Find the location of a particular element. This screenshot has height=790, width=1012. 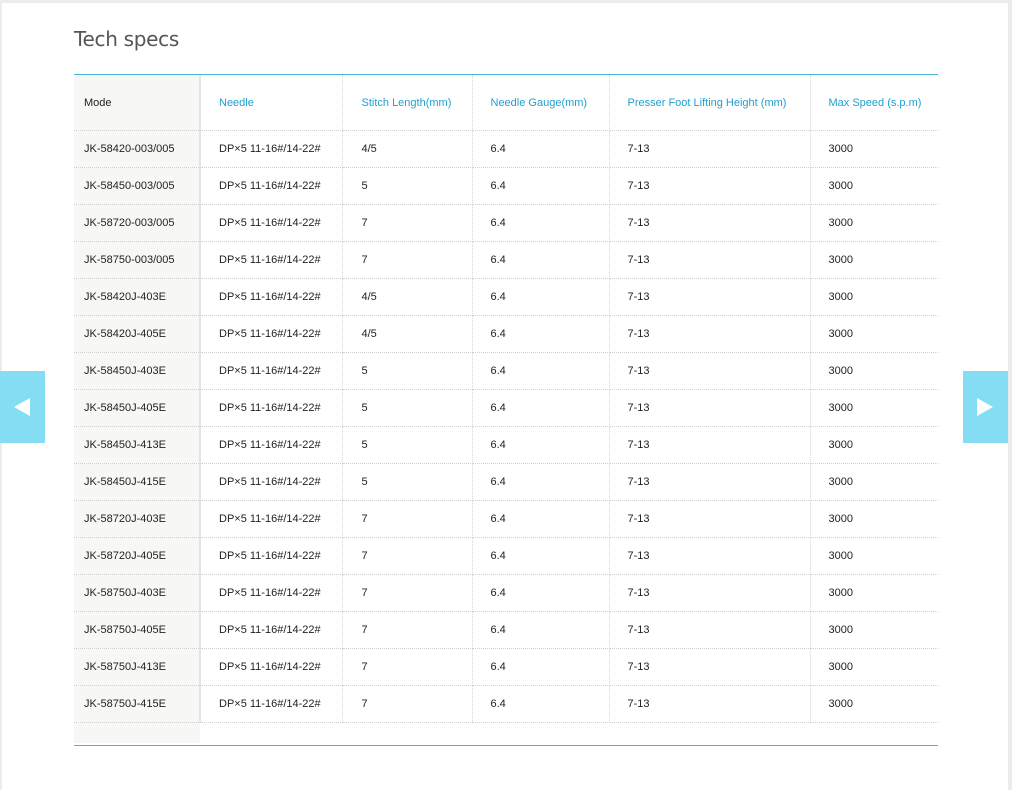

cell-mode: JK-58450J-405E is located at coordinates (137, 408).